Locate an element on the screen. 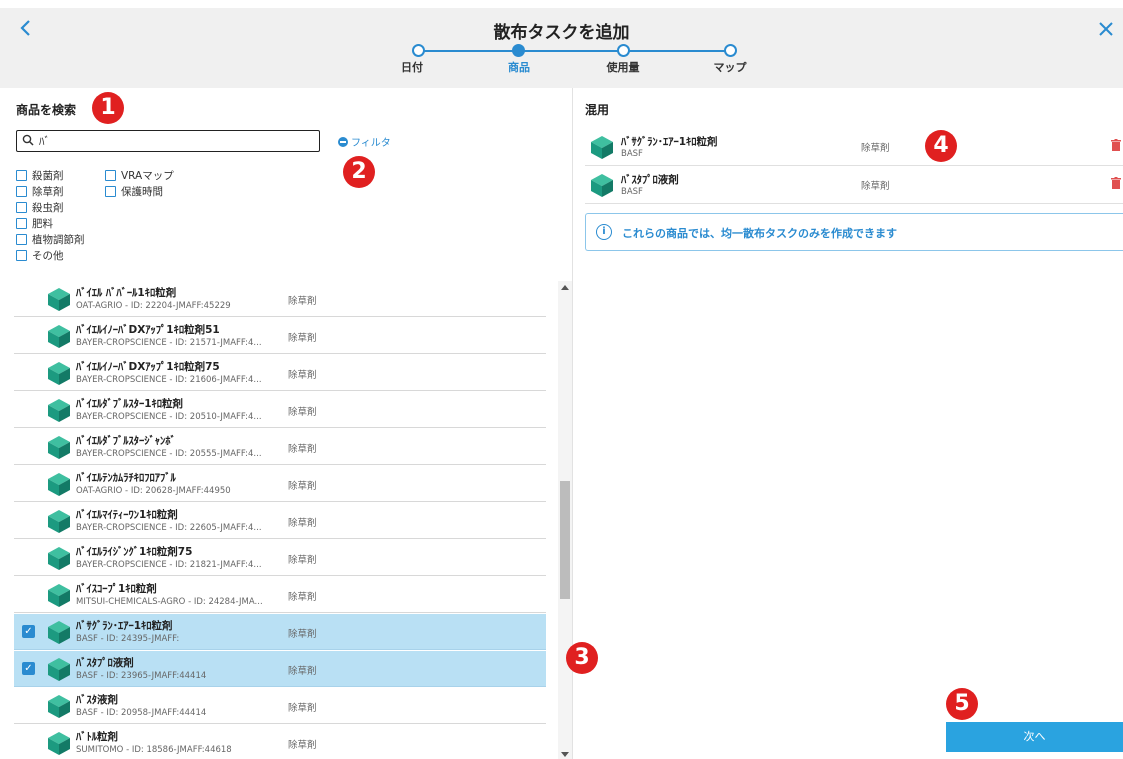  checkbox-label: 殺菌剤 is located at coordinates (48, 176).